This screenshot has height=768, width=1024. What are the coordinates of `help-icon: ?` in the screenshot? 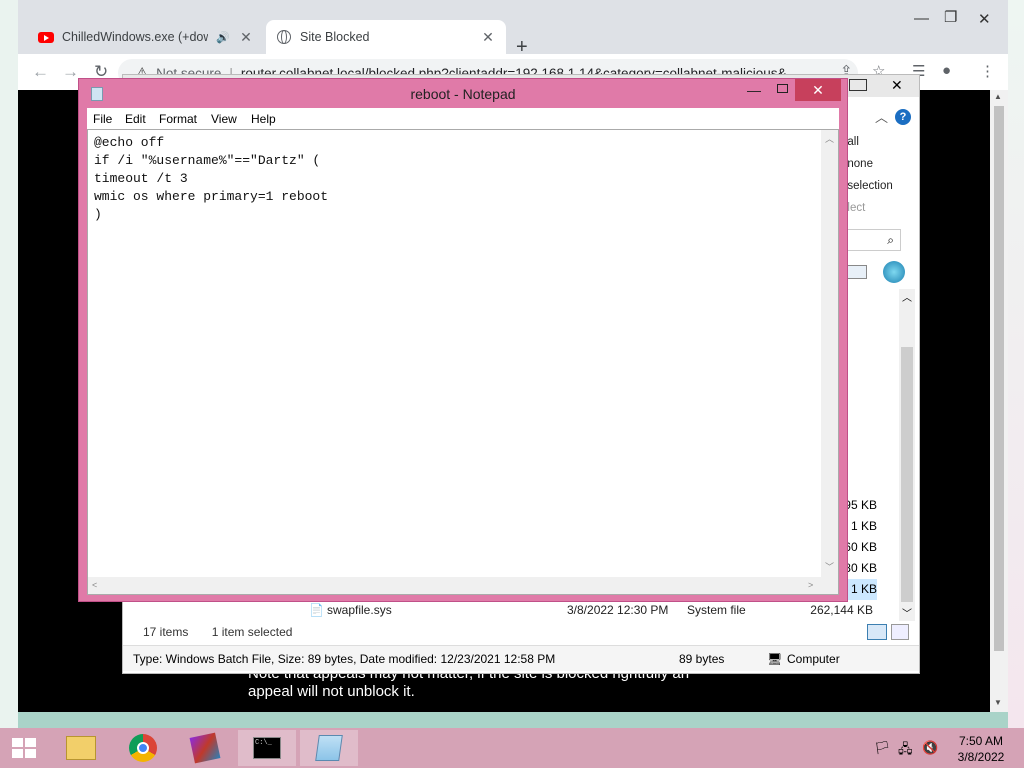 It's located at (903, 117).